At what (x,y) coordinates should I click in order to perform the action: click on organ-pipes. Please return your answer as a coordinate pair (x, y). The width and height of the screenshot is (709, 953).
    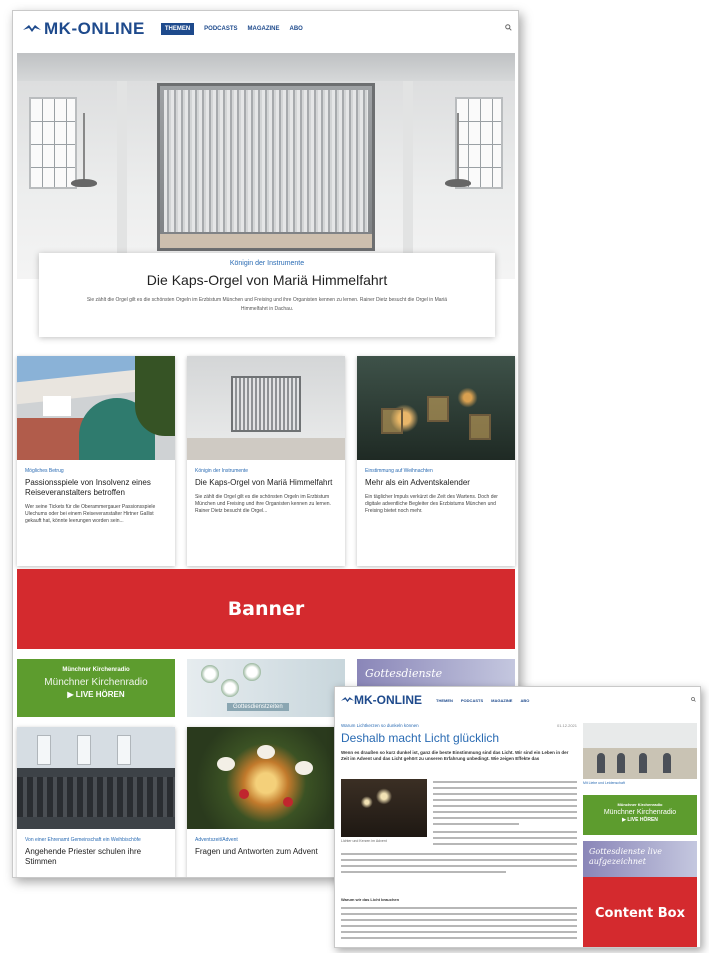
    Looking at the image, I should click on (266, 161).